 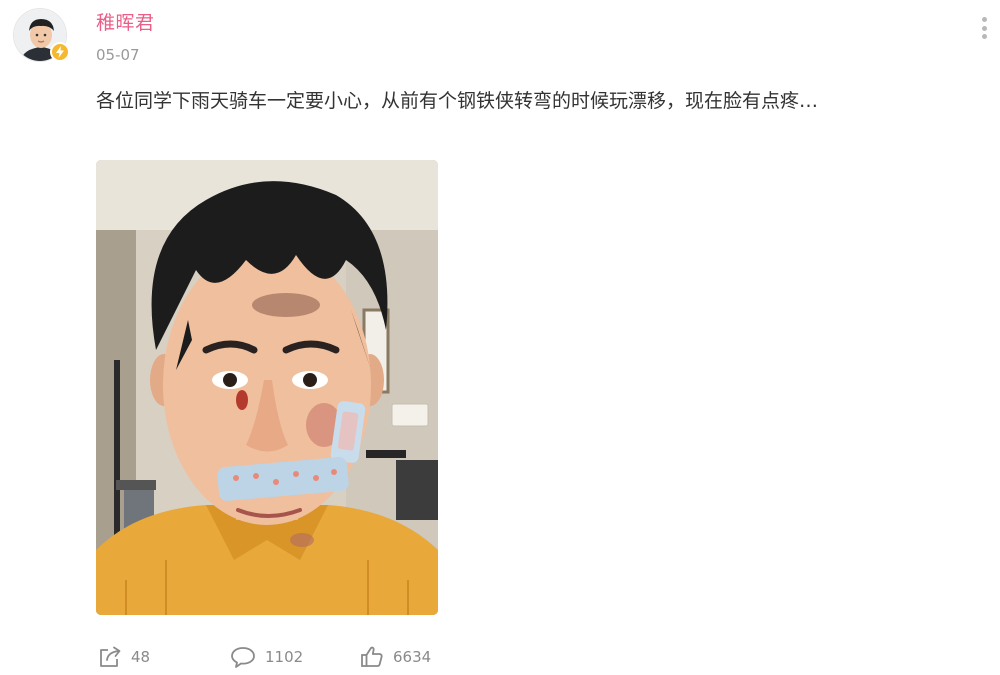 I want to click on share-icon, so click(x=110, y=657).